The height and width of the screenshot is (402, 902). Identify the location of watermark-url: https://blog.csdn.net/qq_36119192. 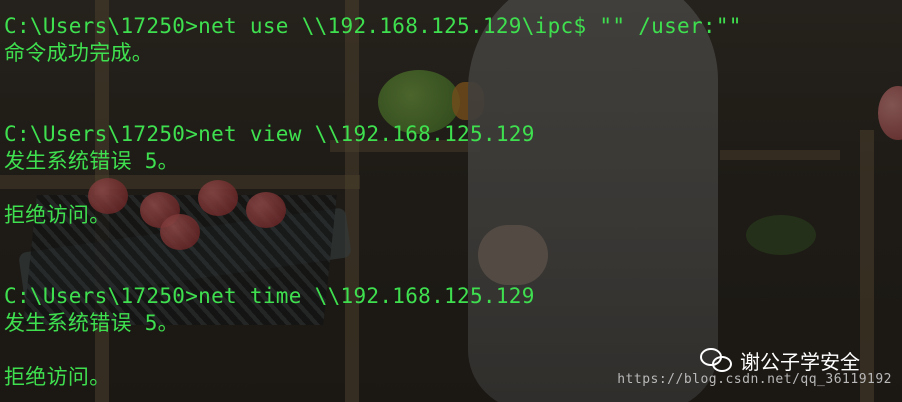
(754, 379).